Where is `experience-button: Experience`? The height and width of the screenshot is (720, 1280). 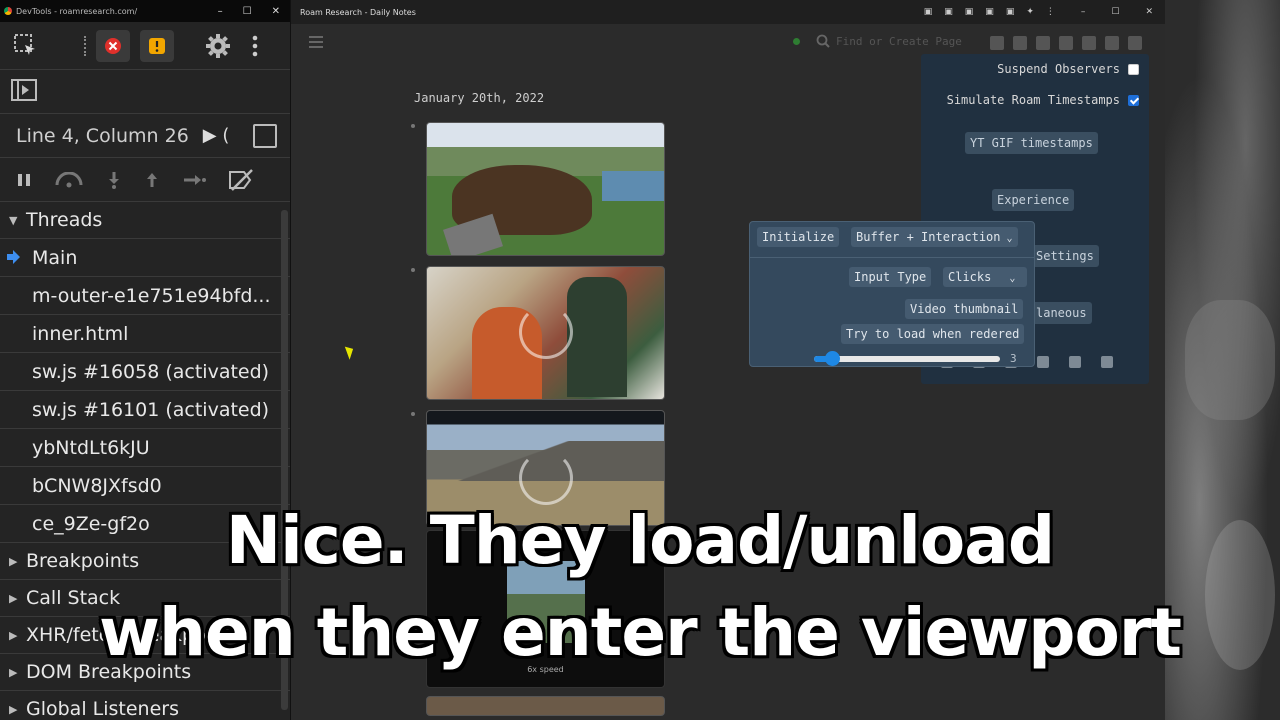 experience-button: Experience is located at coordinates (1033, 200).